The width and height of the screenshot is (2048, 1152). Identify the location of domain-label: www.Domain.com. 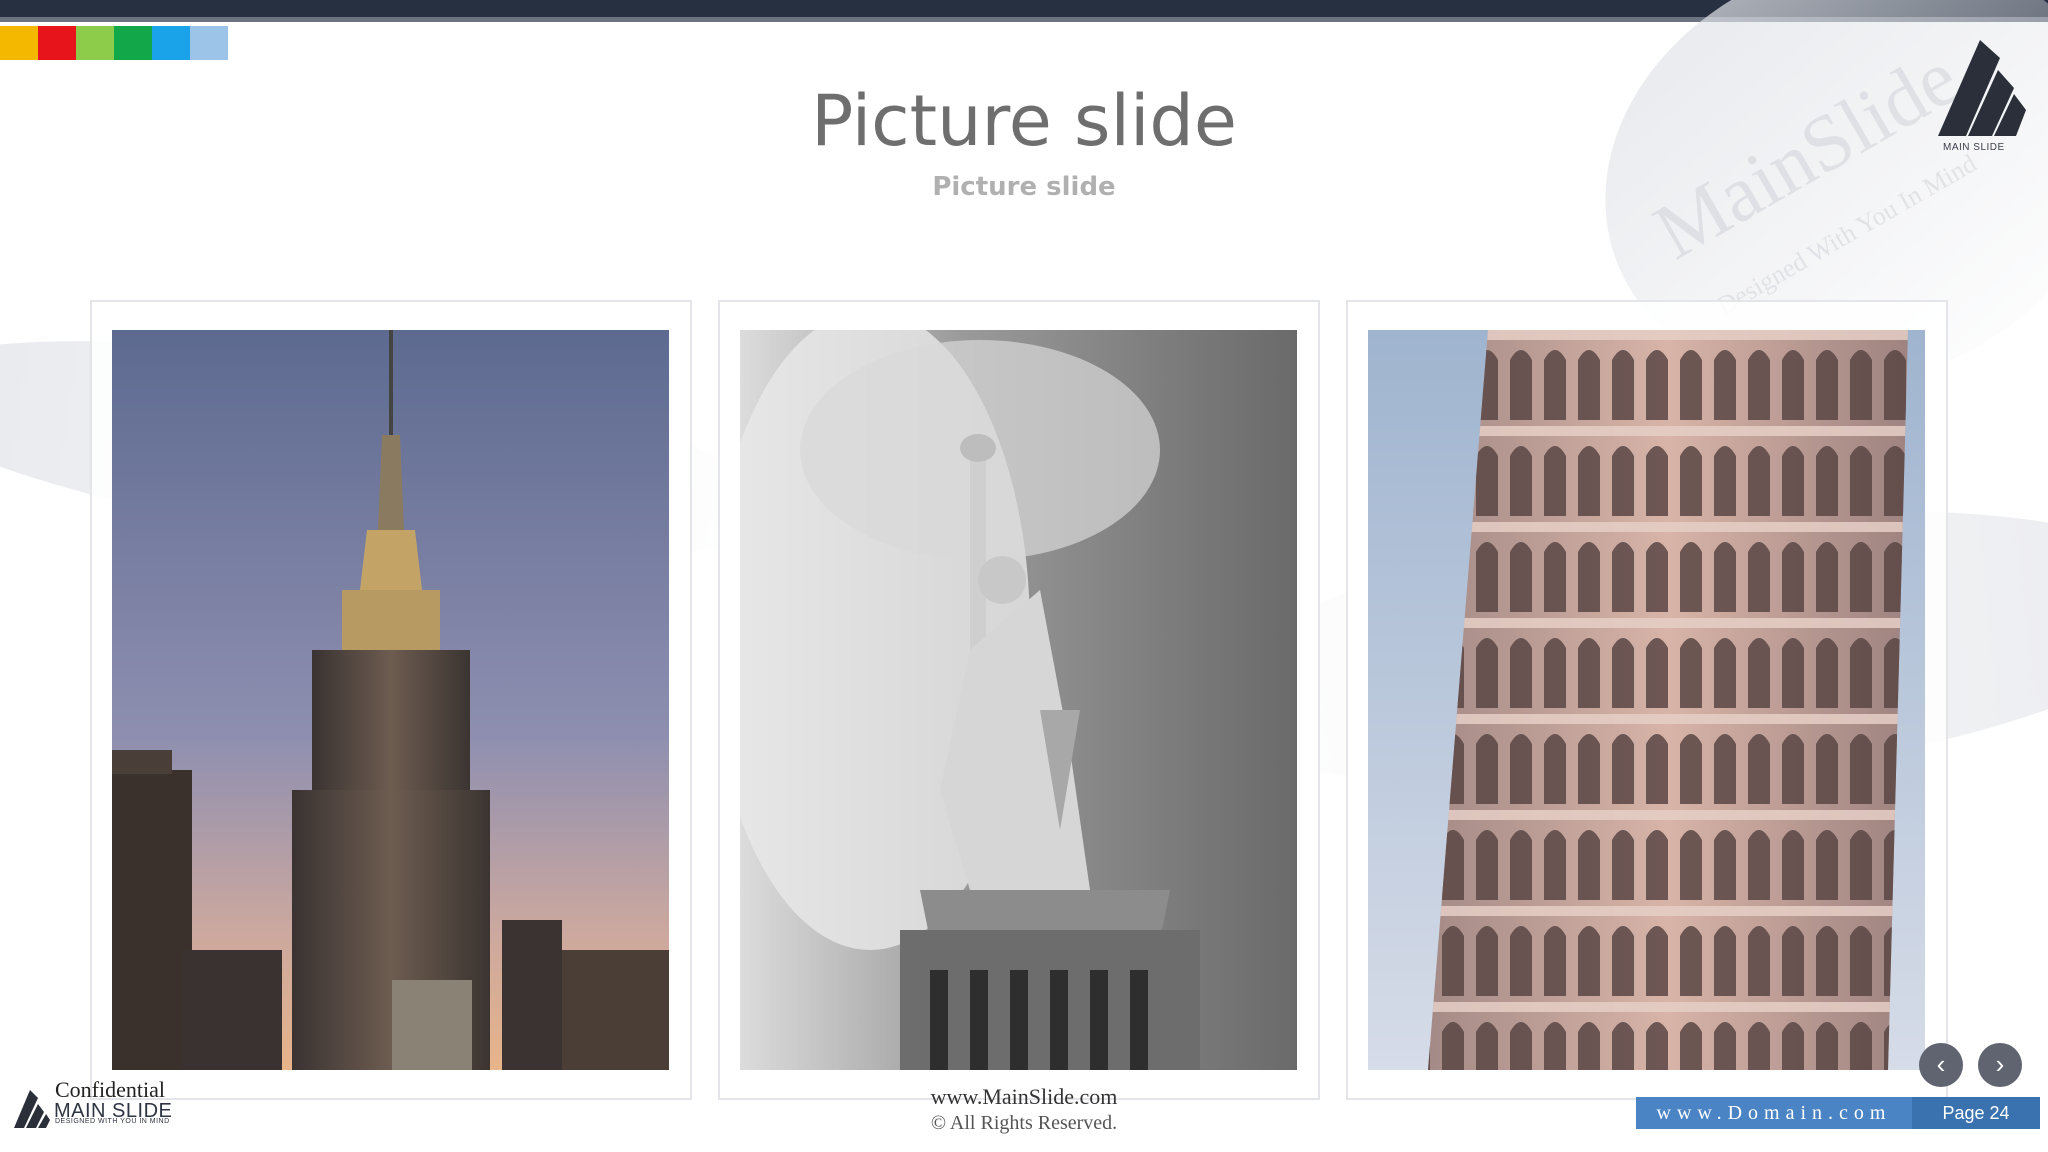
(1774, 1113).